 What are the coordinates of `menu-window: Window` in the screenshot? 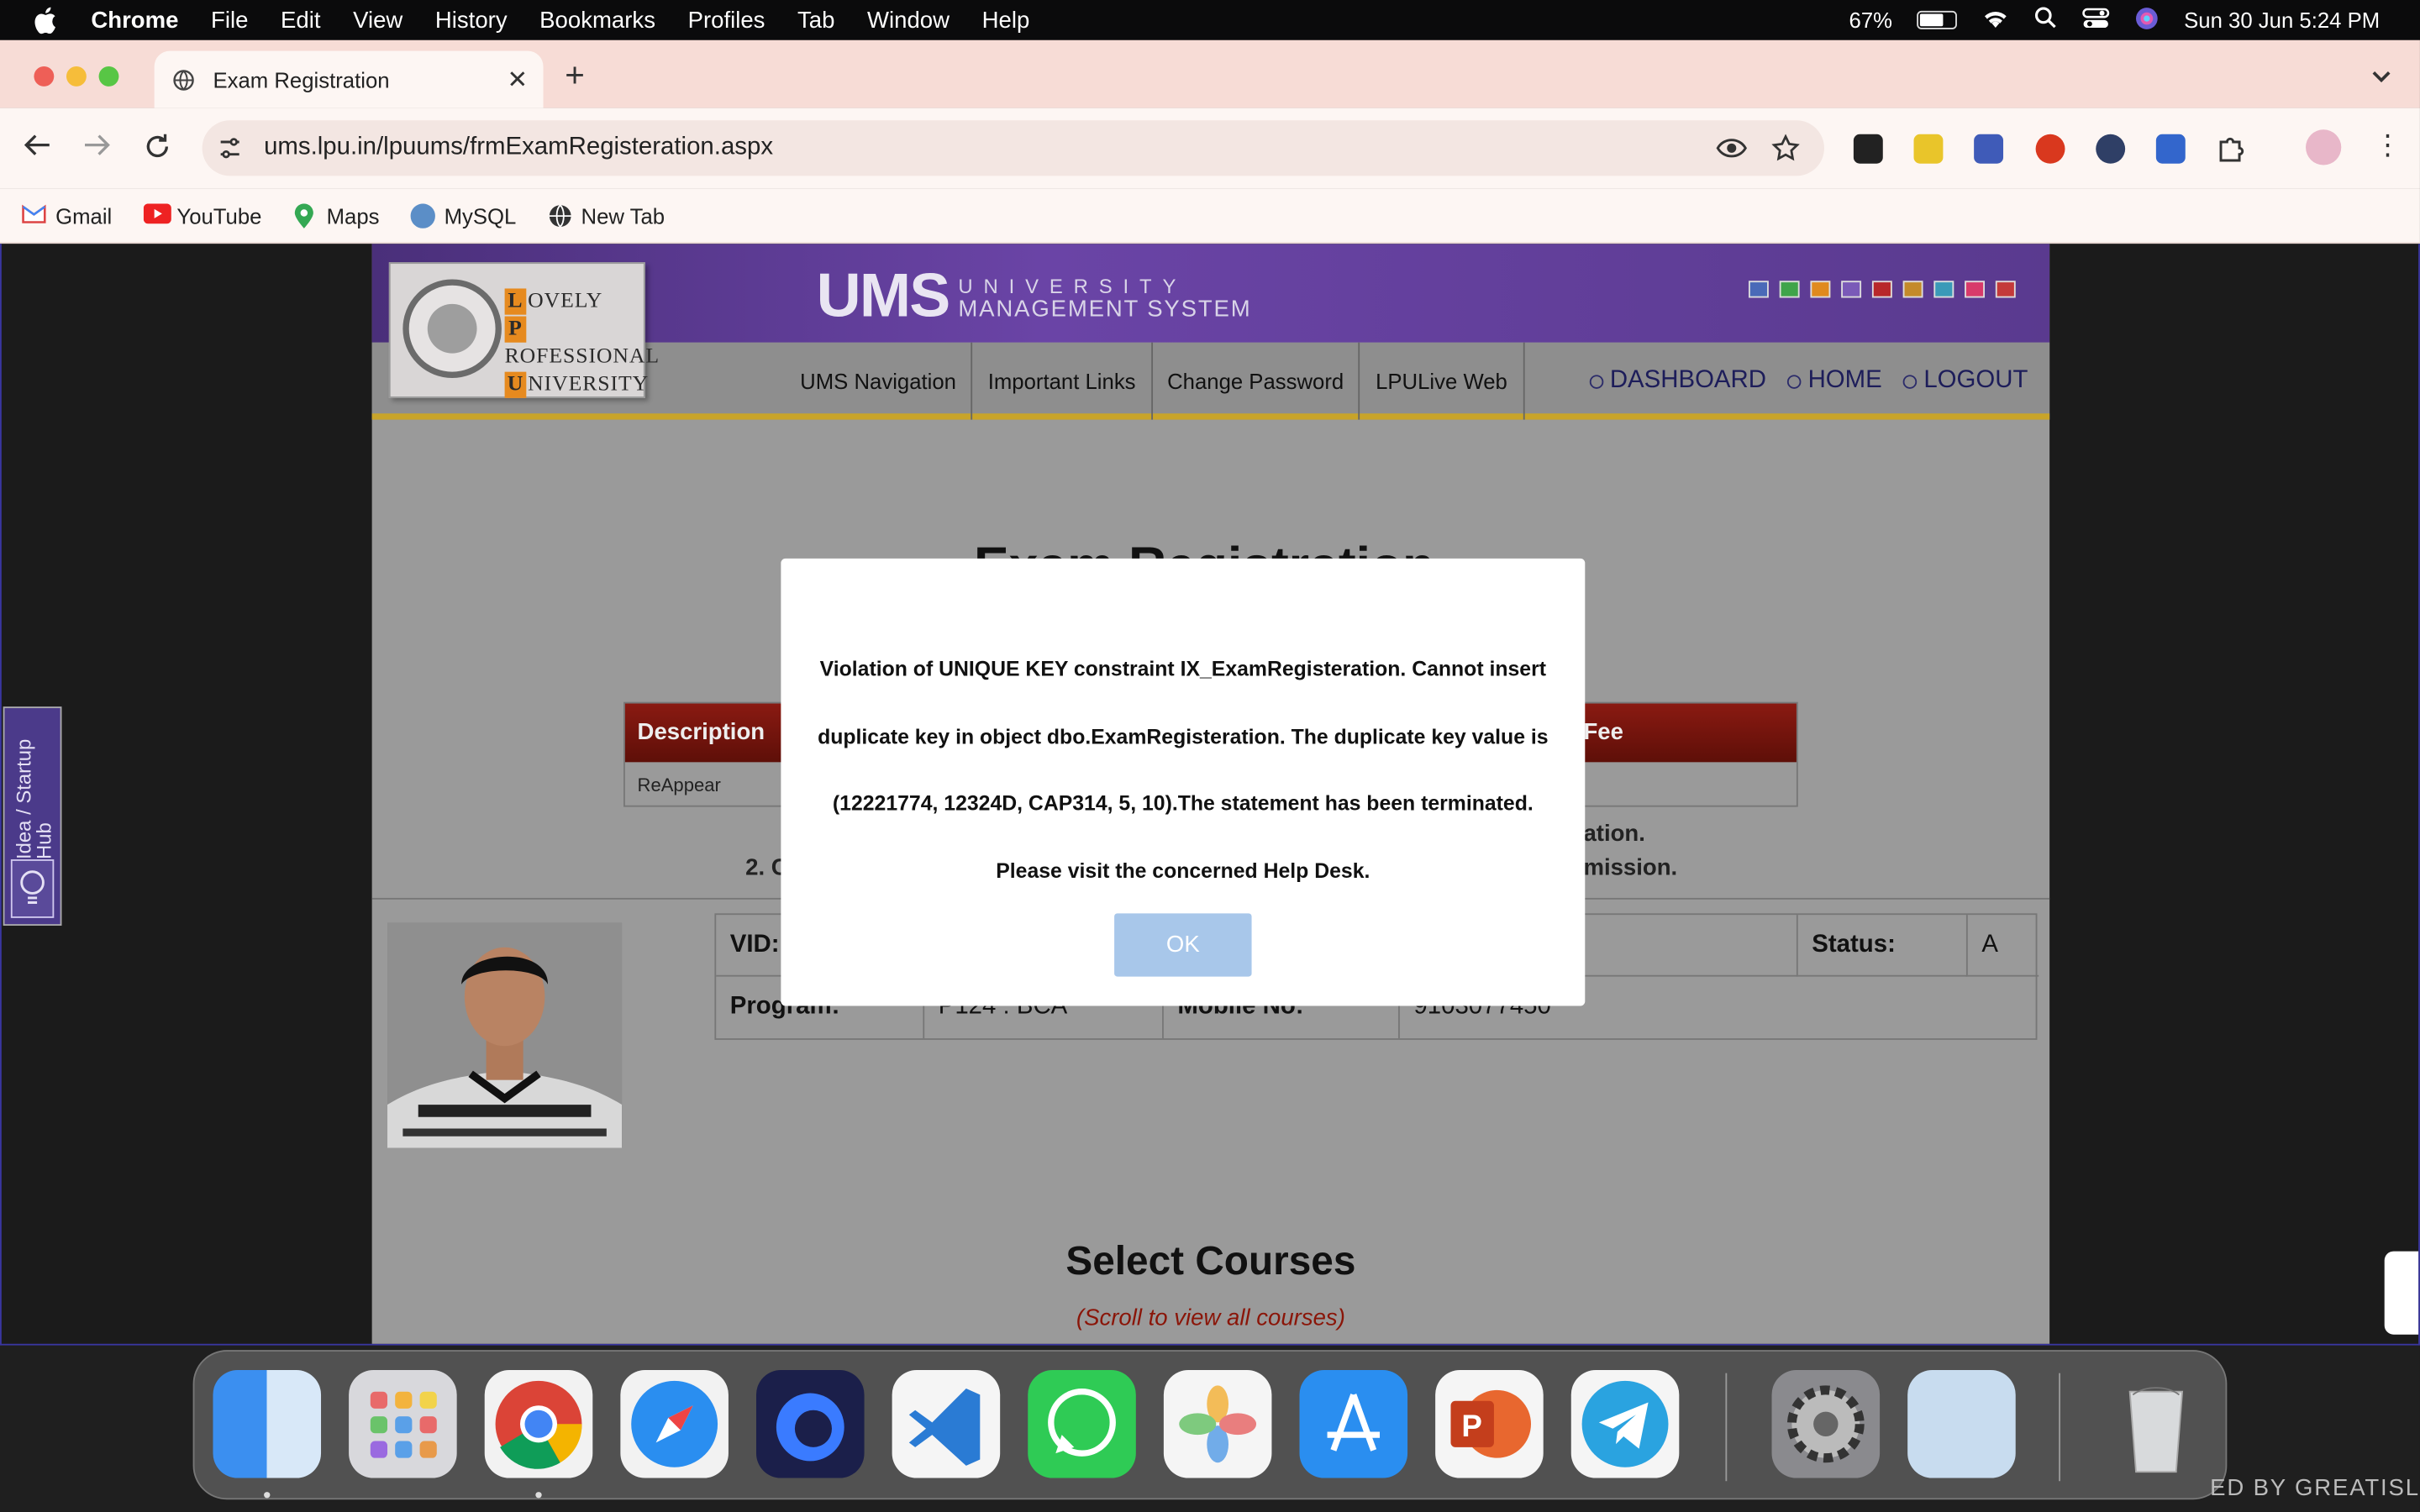 It's located at (908, 20).